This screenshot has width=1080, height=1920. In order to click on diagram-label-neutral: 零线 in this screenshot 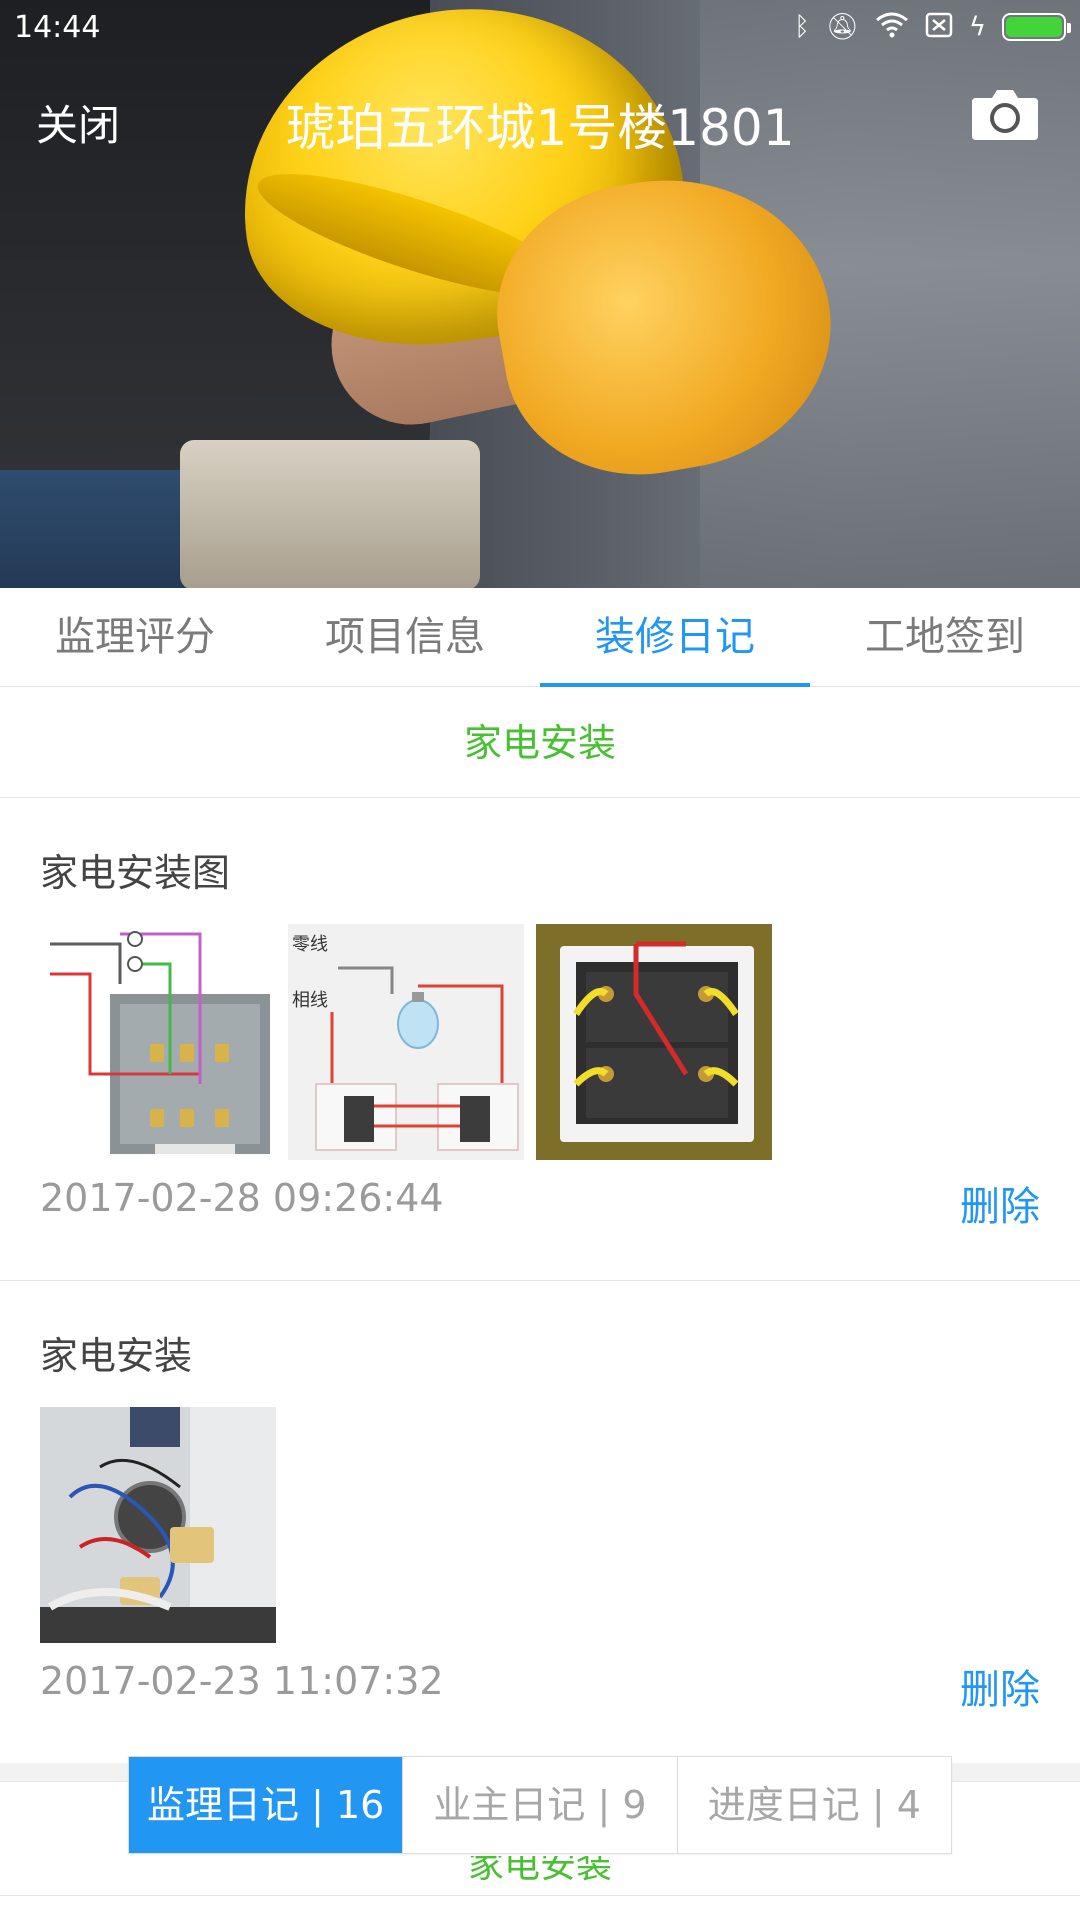, I will do `click(310, 944)`.